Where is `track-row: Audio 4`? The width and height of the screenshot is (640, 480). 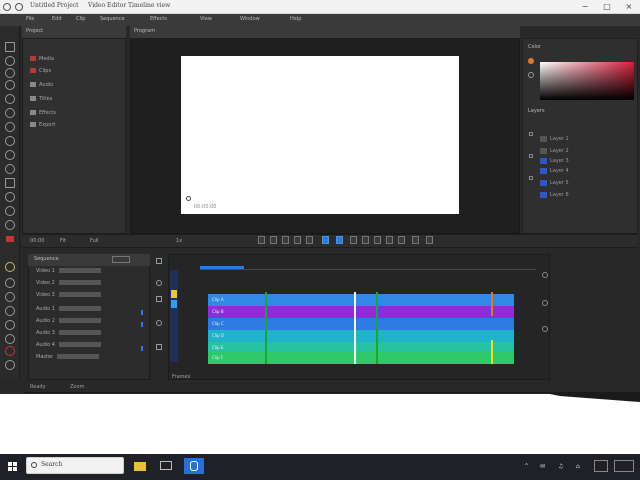 track-row: Audio 4 is located at coordinates (68, 346).